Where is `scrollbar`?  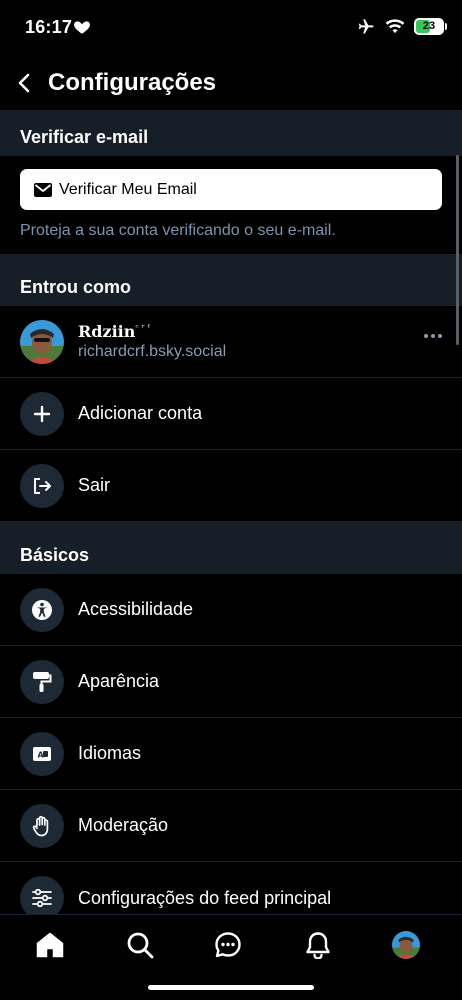 scrollbar is located at coordinates (457, 250).